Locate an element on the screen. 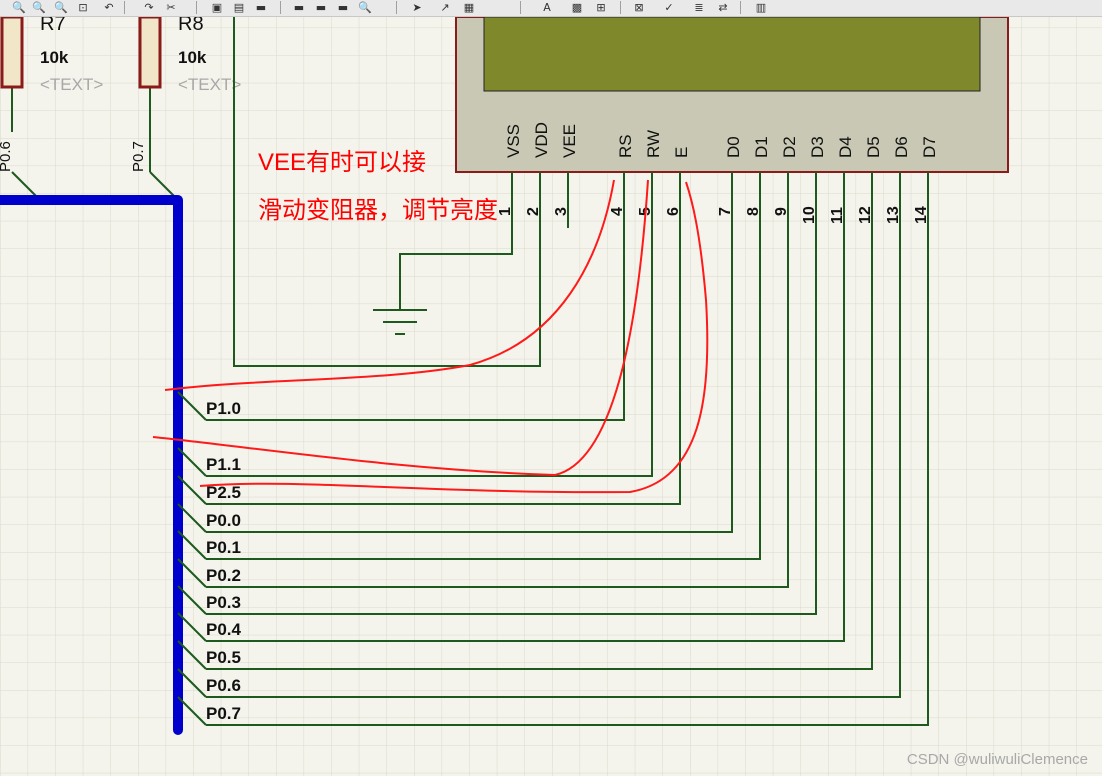  lcd-pin-number: 8 is located at coordinates (753, 211).